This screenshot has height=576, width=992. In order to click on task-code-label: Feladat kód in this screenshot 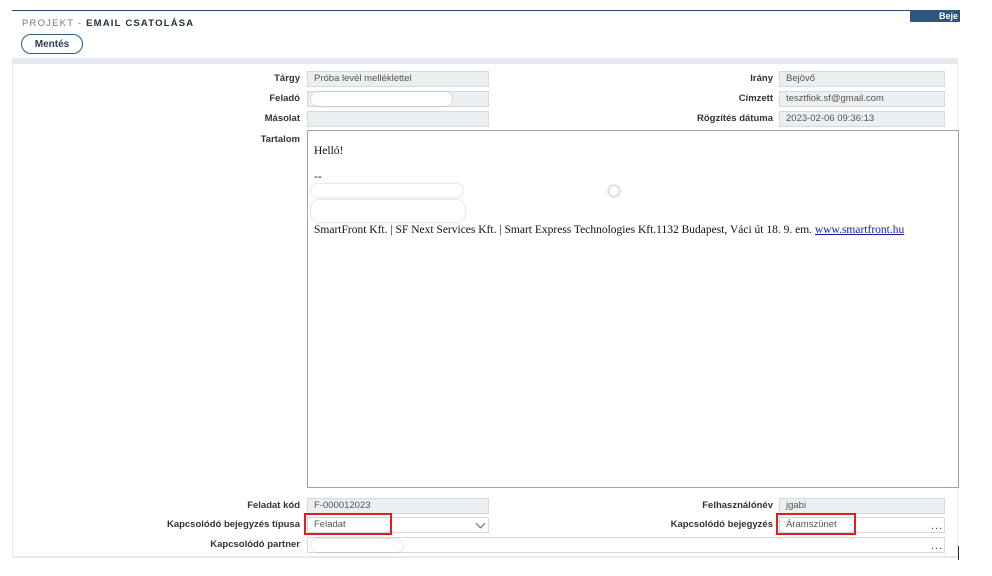, I will do `click(273, 505)`.